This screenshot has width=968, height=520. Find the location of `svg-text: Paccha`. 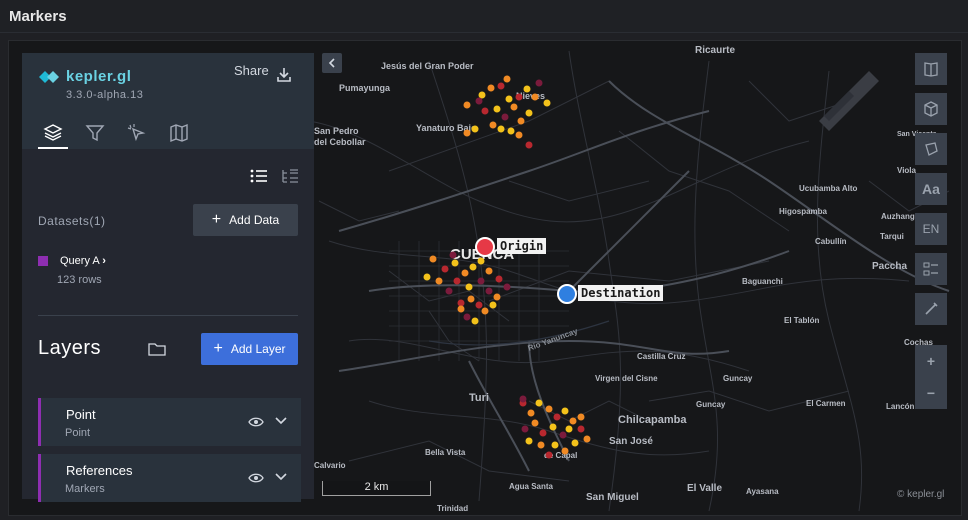

svg-text: Paccha is located at coordinates (889, 266).